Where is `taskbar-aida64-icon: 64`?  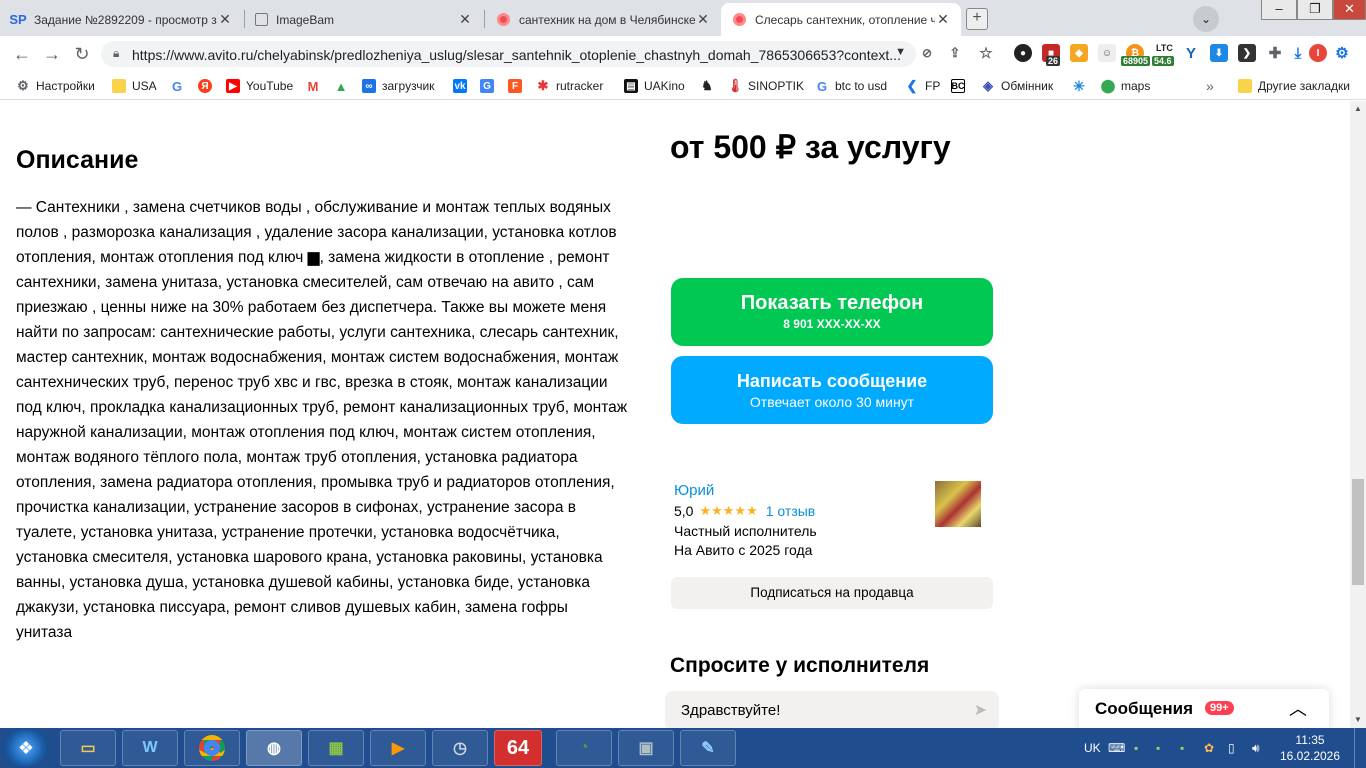
taskbar-aida64-icon: 64 is located at coordinates (518, 748).